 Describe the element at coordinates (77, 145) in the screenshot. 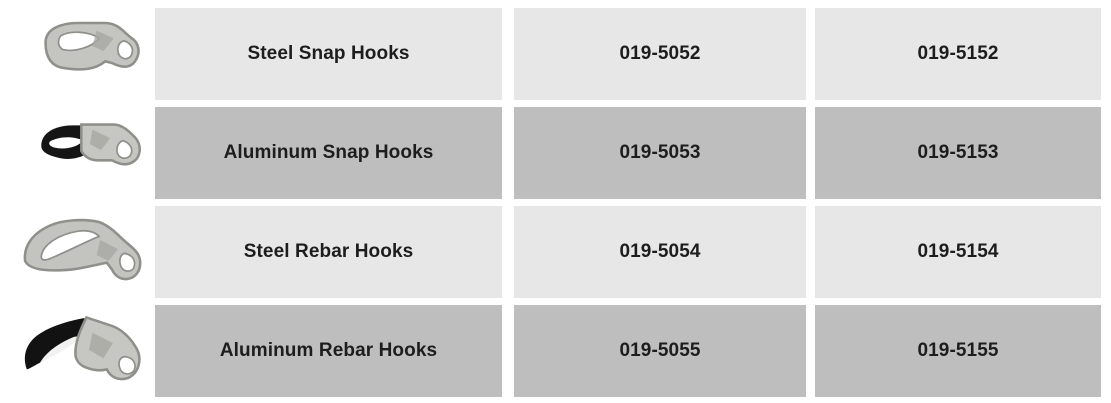

I see `aluminum-snap-hook-icon` at that location.